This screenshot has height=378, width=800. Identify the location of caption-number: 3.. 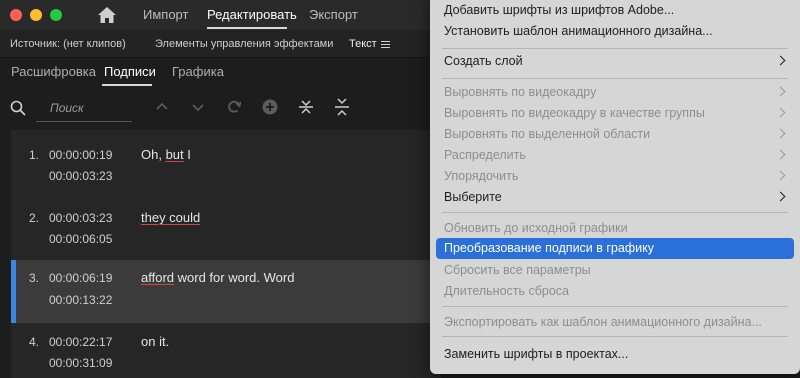
(34, 278).